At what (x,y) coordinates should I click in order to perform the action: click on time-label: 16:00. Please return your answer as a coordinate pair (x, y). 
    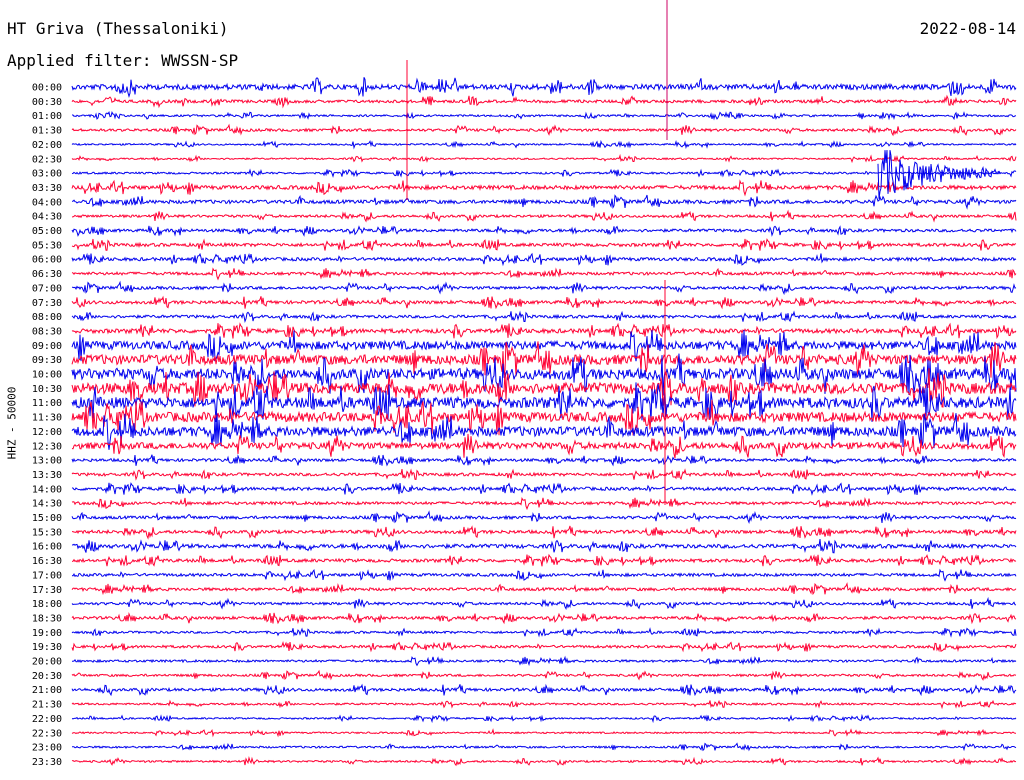
    Looking at the image, I should click on (47, 547).